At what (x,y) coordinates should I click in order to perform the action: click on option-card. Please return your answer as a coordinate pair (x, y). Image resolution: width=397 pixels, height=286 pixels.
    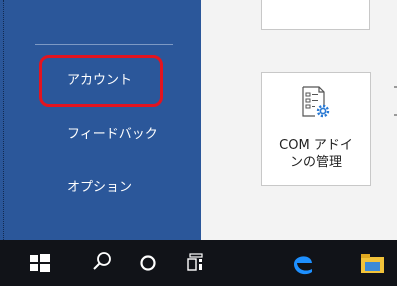
    Looking at the image, I should click on (315, 15).